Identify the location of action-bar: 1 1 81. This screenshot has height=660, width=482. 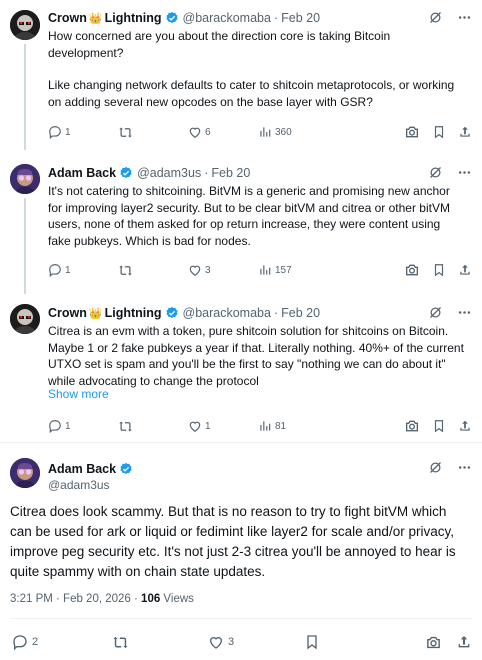
(260, 426).